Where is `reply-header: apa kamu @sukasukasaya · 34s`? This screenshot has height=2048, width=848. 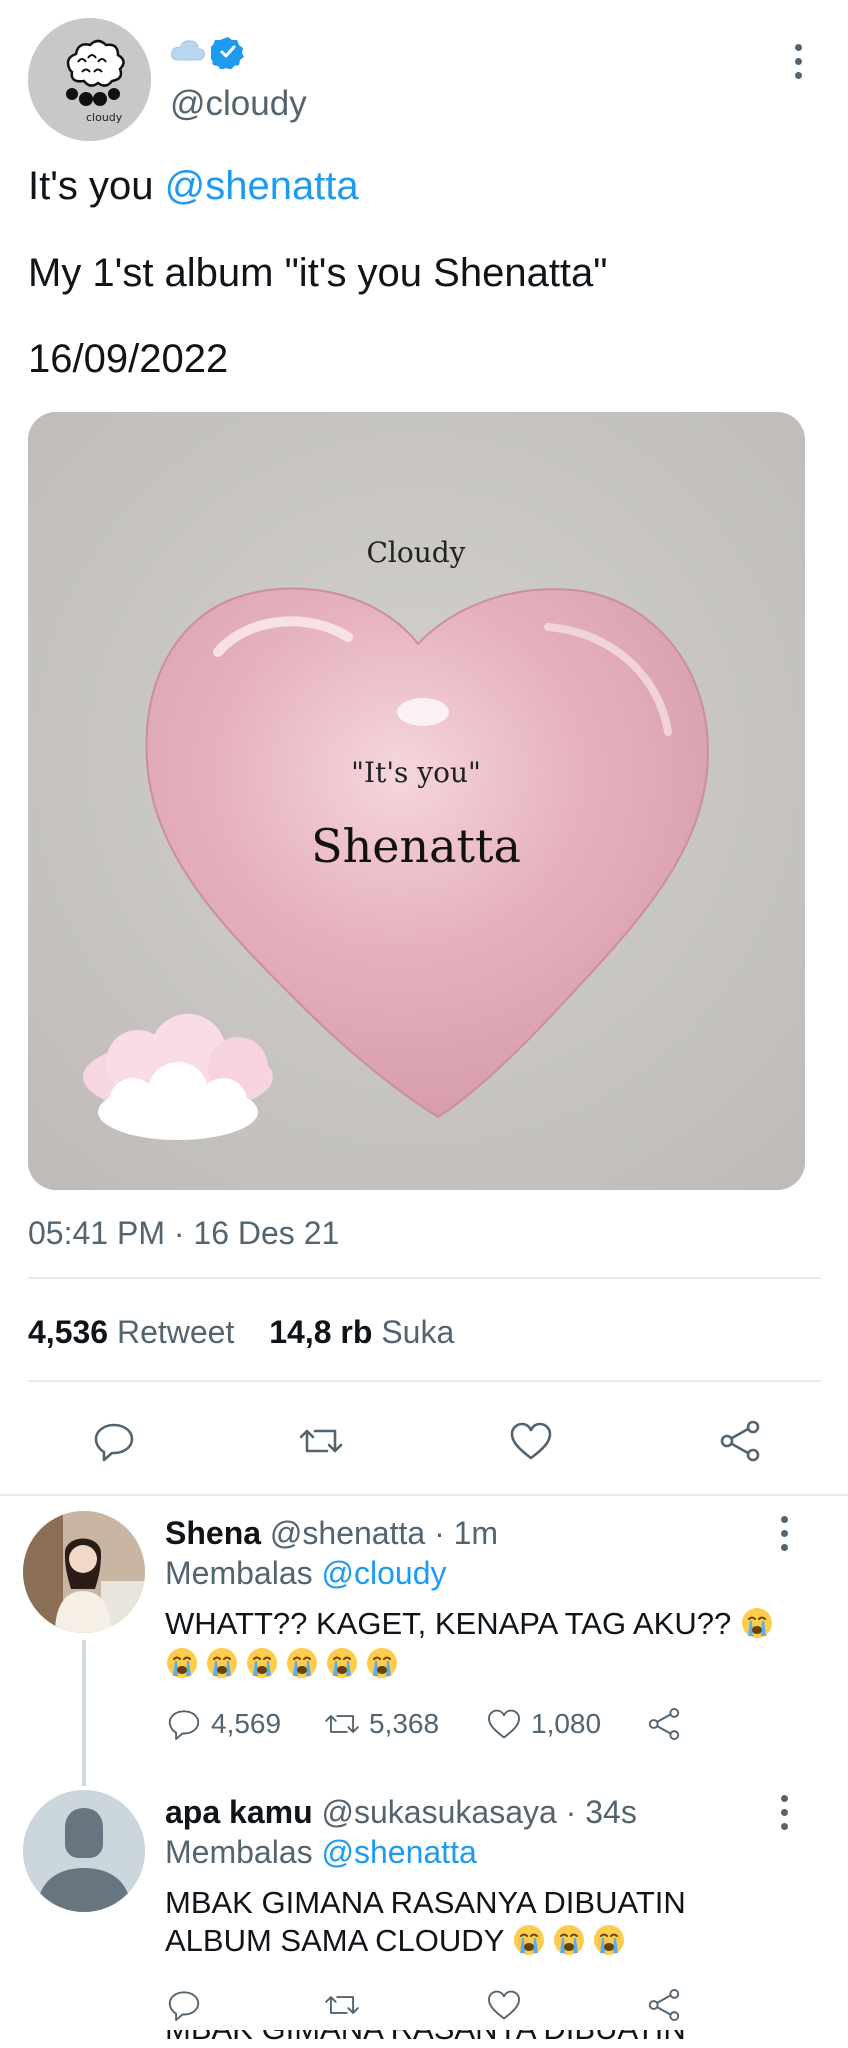 reply-header: apa kamu @sukasukasaya · 34s is located at coordinates (401, 1812).